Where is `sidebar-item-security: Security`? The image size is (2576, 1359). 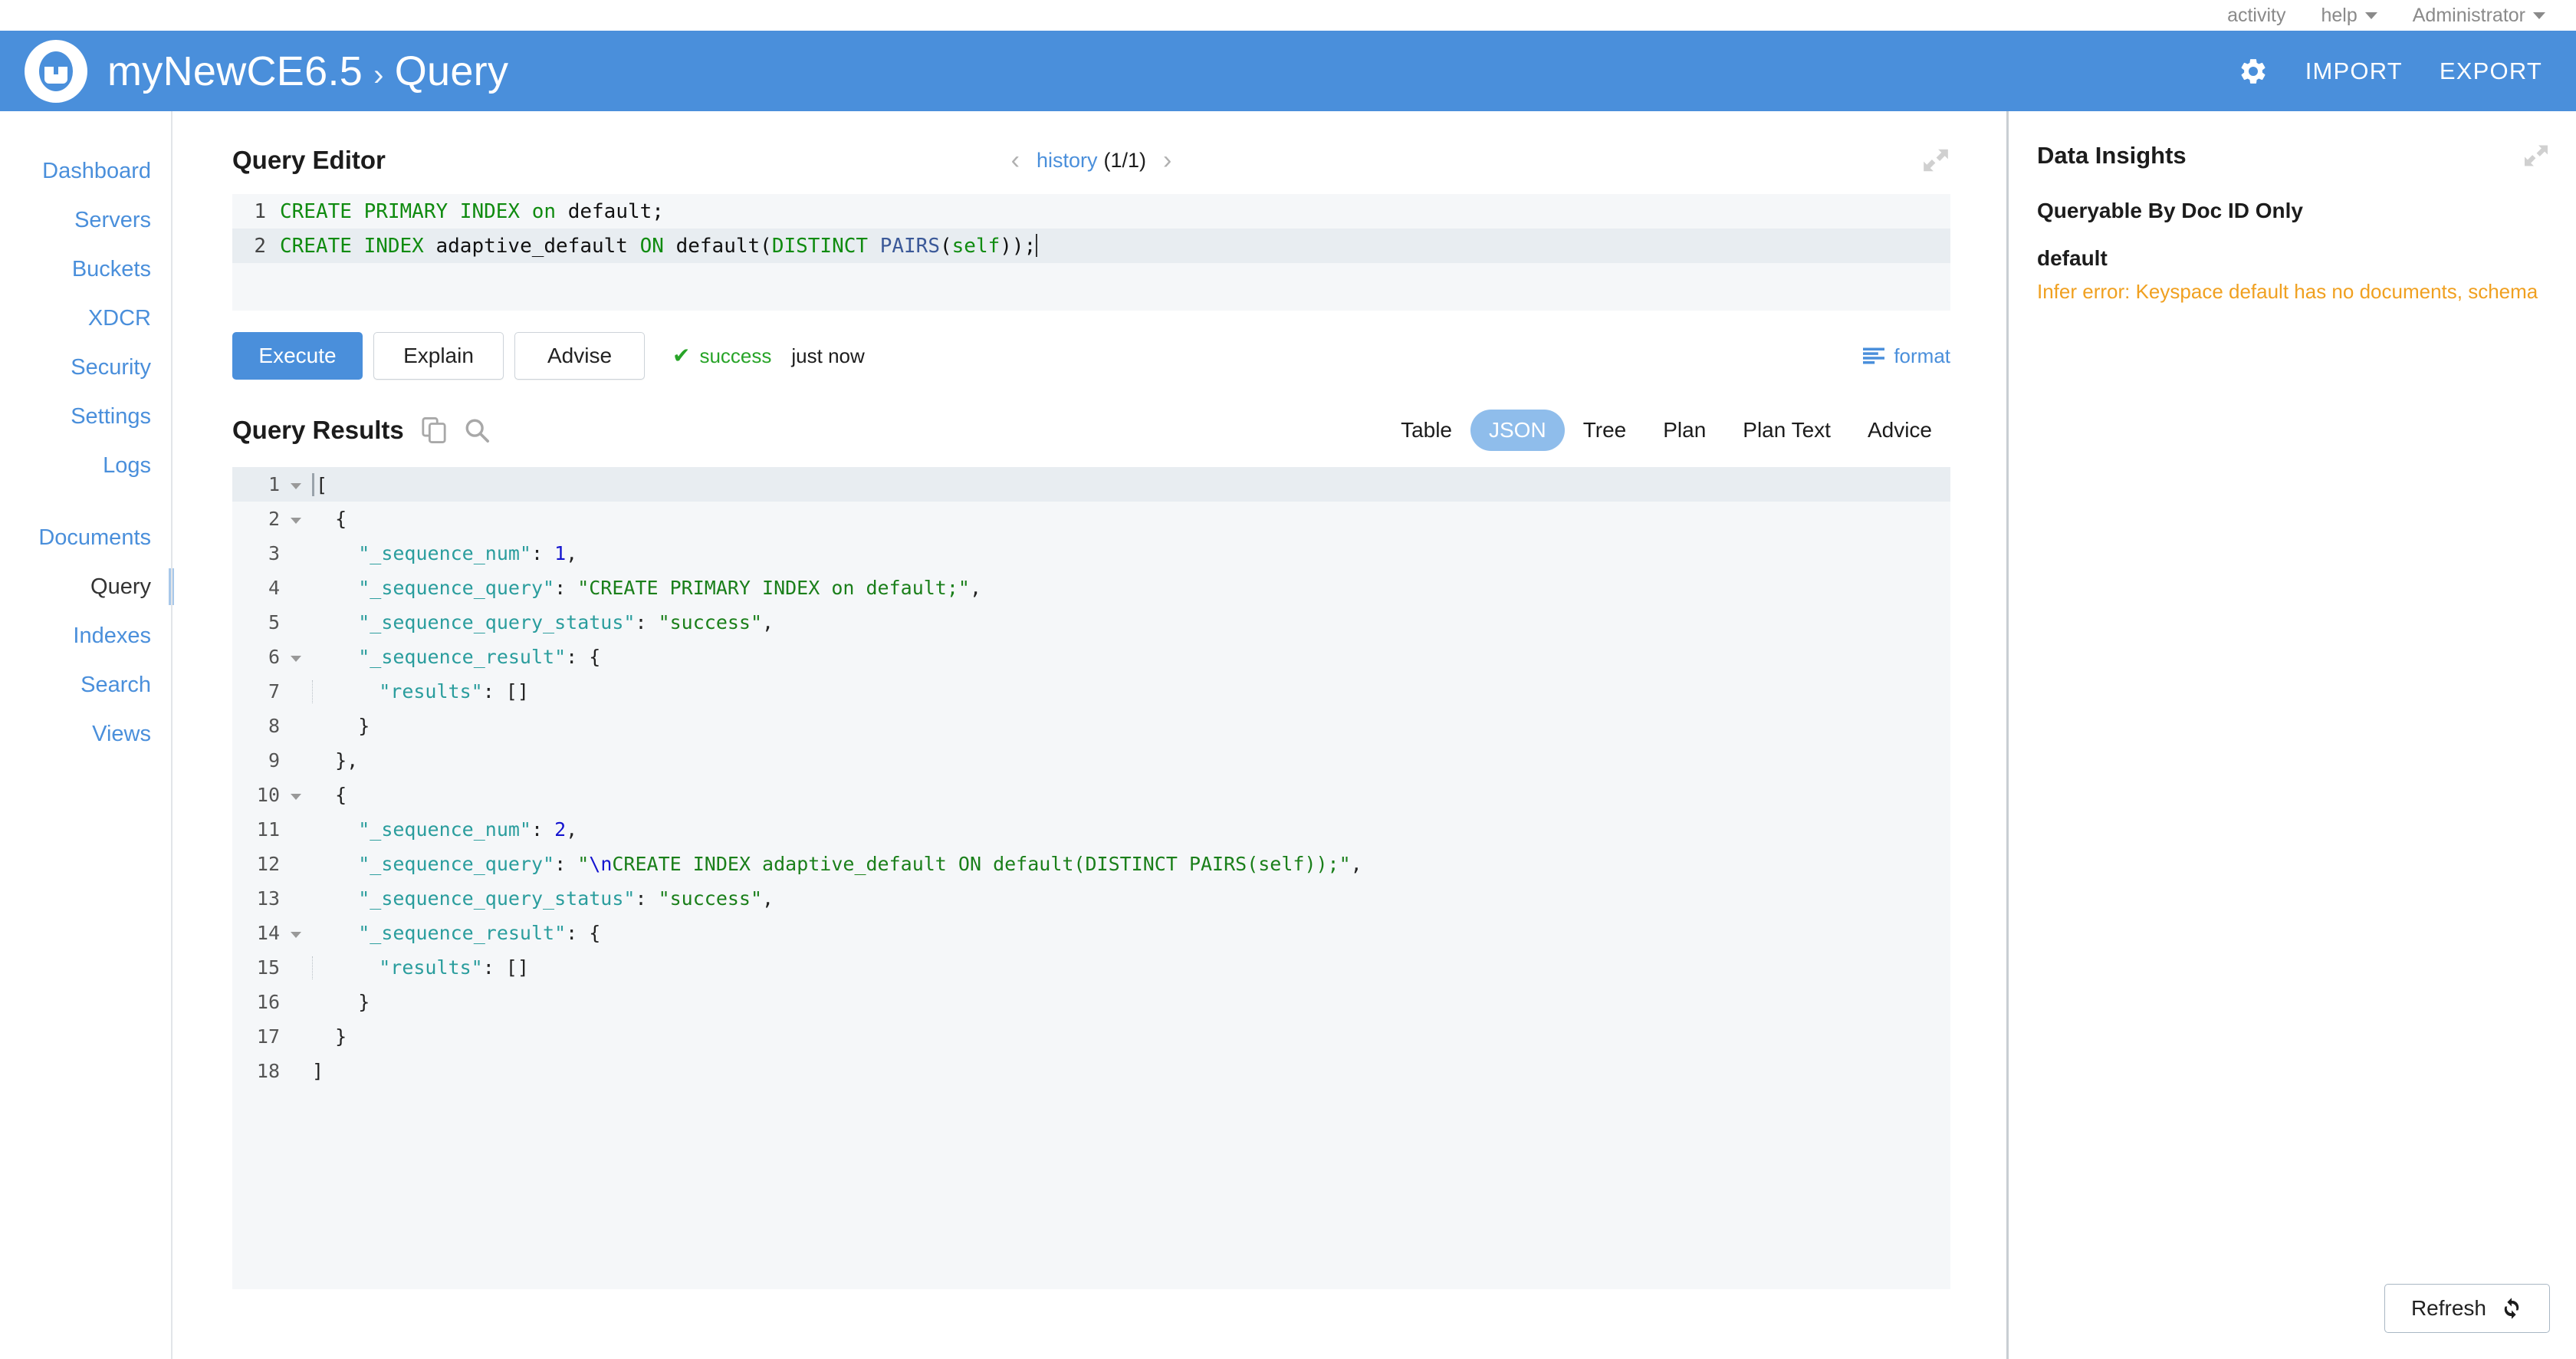
sidebar-item-security: Security is located at coordinates (86, 367).